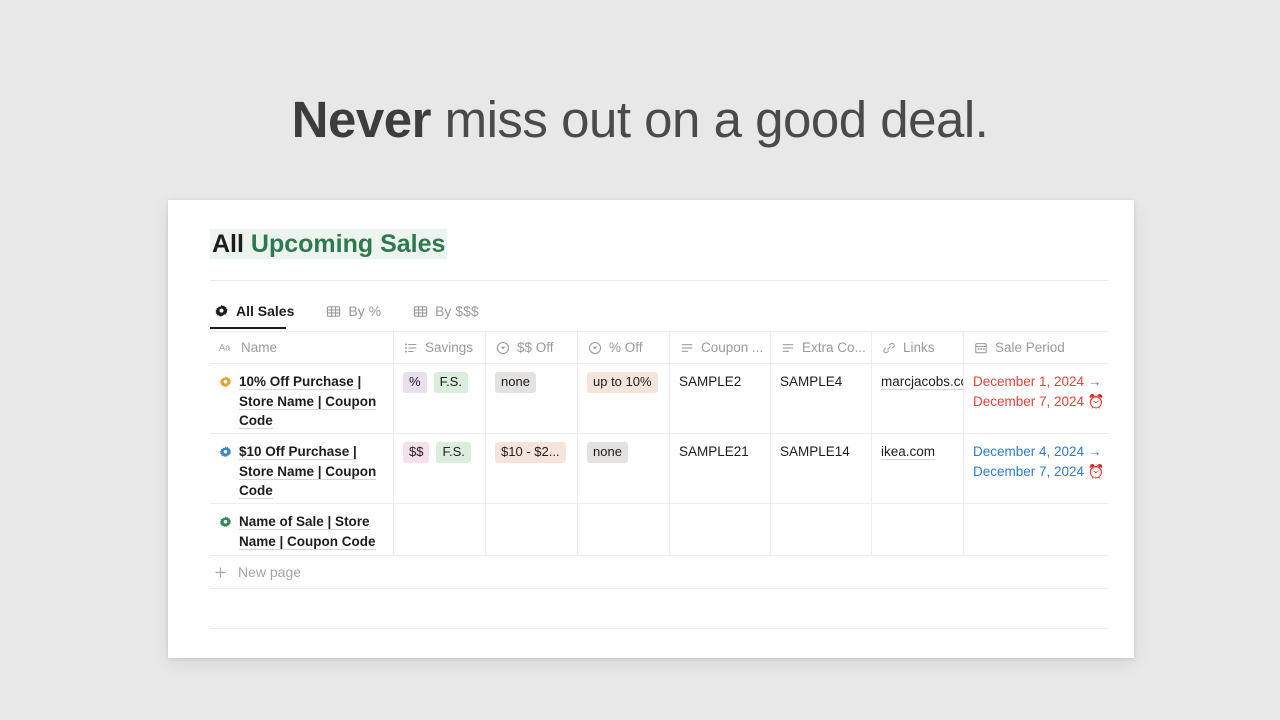 Image resolution: width=1280 pixels, height=720 pixels. What do you see at coordinates (659, 572) in the screenshot?
I see `new-page-button: New page` at bounding box center [659, 572].